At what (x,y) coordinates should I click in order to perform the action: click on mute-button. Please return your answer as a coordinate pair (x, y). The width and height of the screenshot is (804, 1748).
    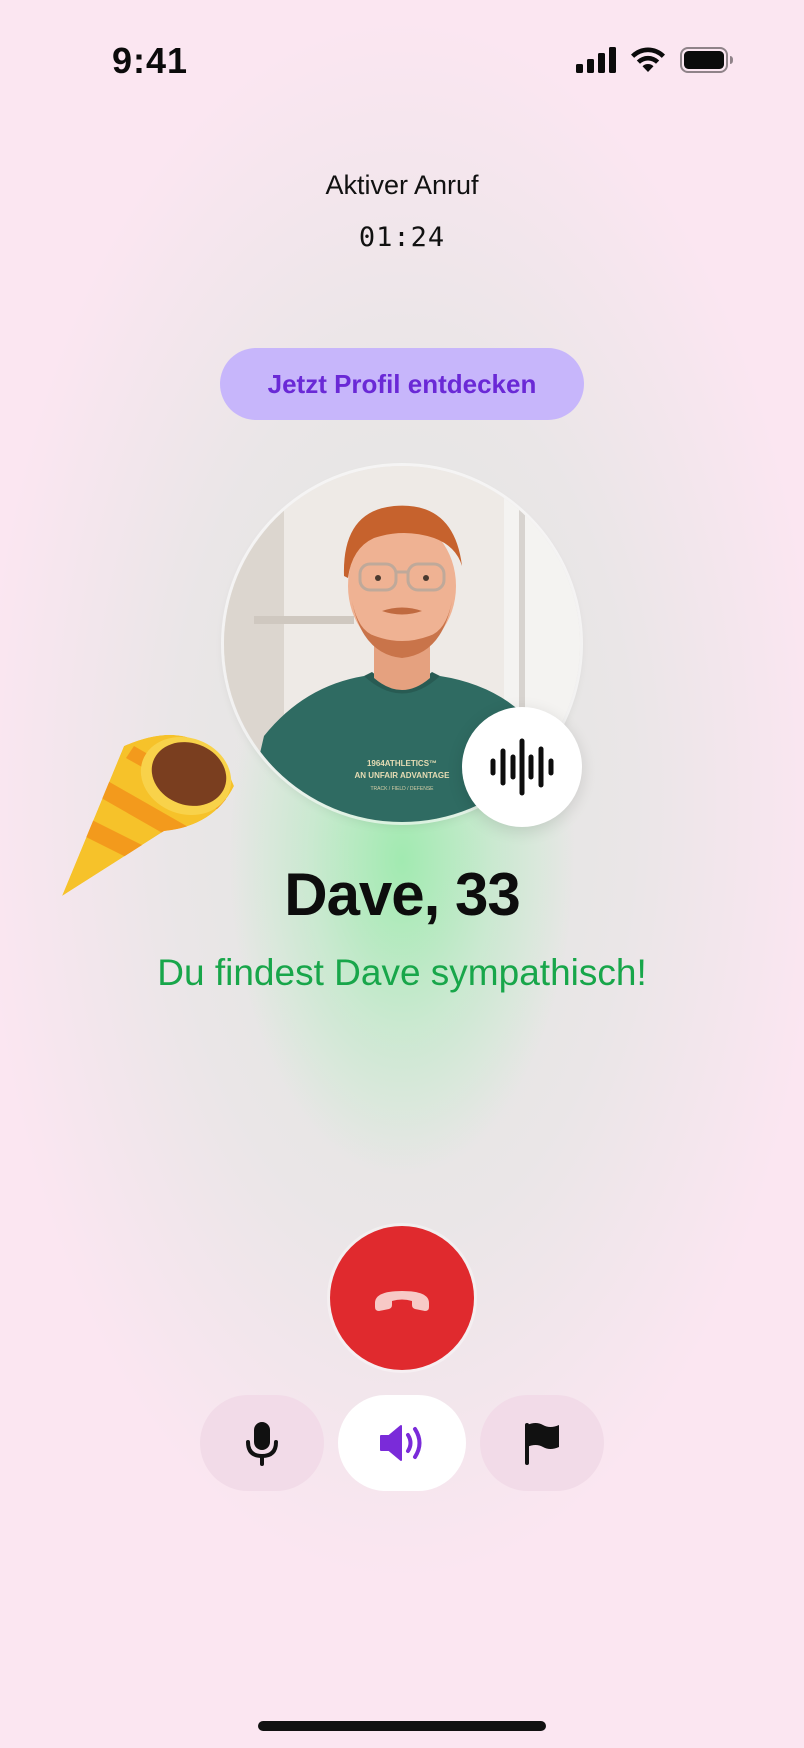
    Looking at the image, I should click on (262, 1443).